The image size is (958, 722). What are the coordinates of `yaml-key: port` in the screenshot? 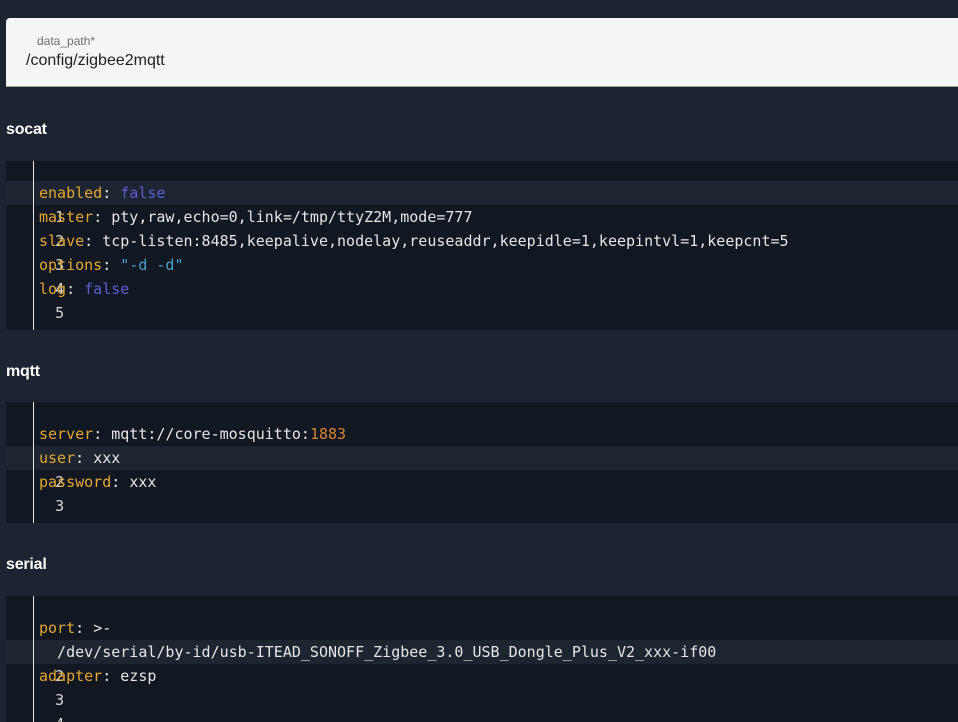 It's located at (57, 628).